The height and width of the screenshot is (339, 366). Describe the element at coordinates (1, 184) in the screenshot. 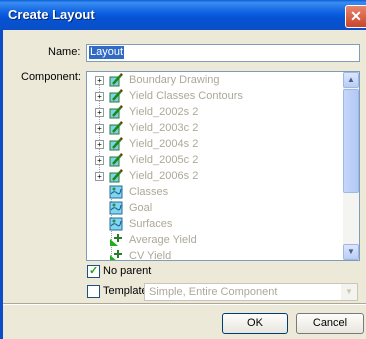

I see `window-frame-left` at that location.